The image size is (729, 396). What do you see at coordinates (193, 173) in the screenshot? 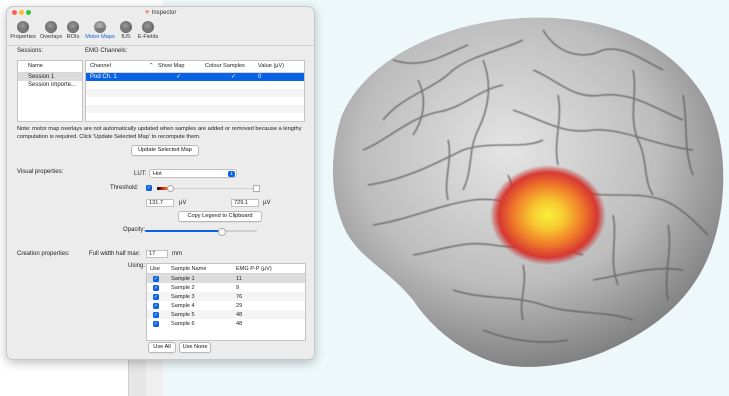
I see `lut-select: Hot ⇕` at bounding box center [193, 173].